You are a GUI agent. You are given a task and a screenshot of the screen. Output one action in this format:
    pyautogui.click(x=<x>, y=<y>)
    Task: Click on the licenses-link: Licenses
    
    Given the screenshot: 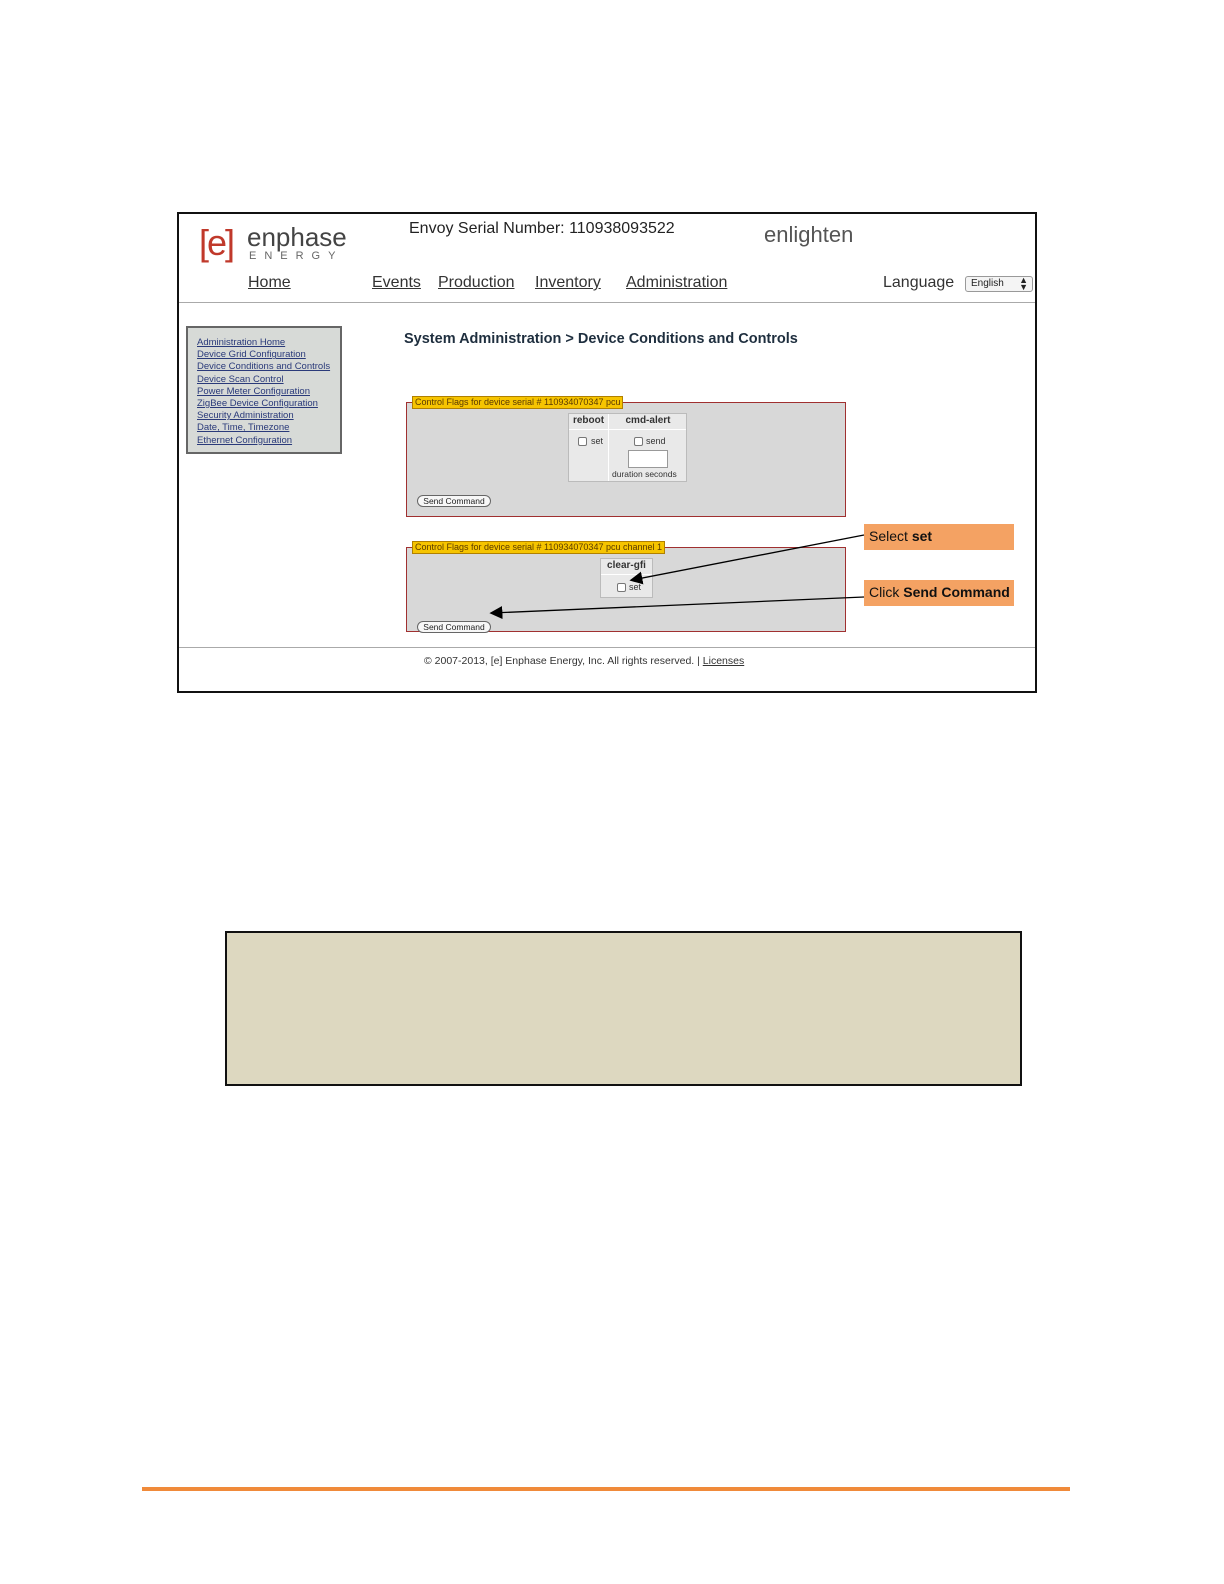 What is the action you would take?
    pyautogui.click(x=723, y=661)
    